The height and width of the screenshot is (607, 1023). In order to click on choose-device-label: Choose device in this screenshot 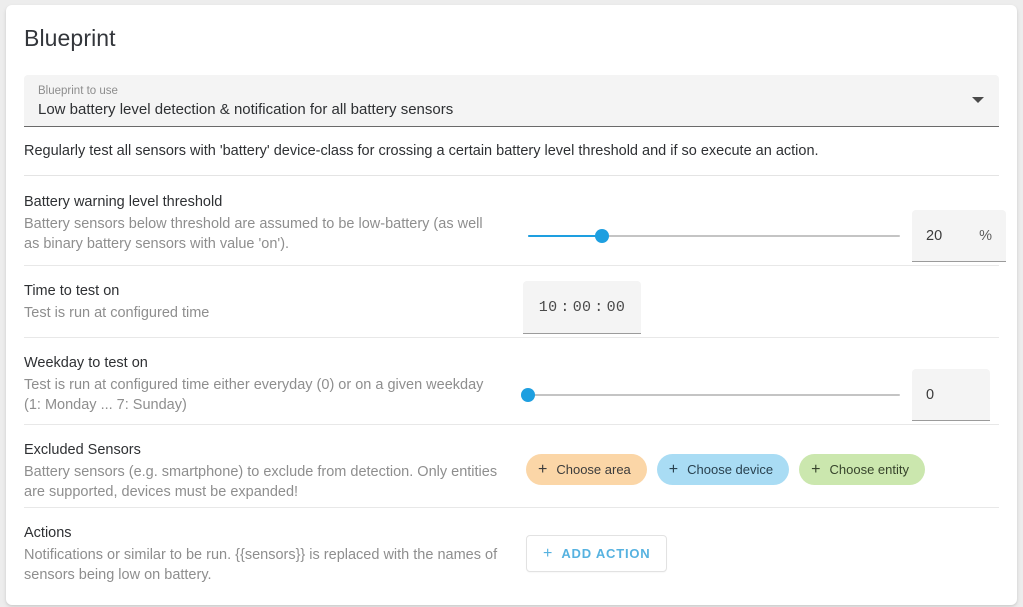, I will do `click(730, 469)`.